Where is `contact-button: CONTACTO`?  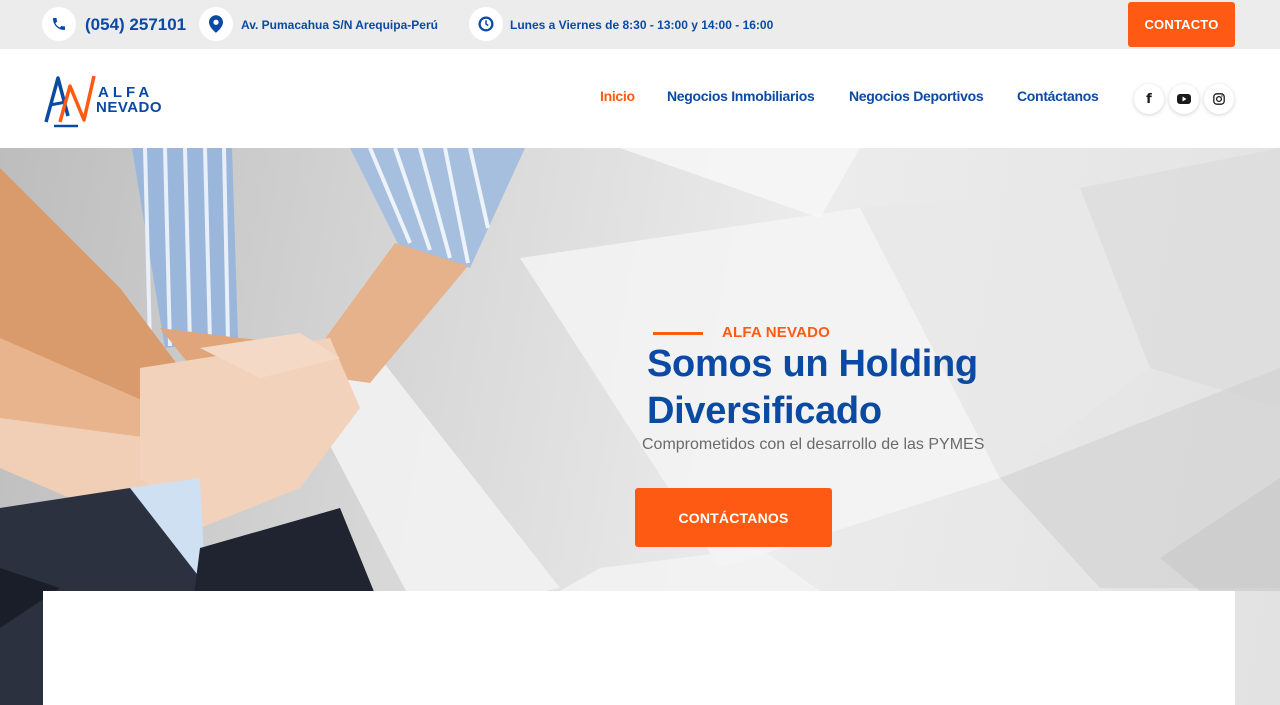 contact-button: CONTACTO is located at coordinates (1181, 24).